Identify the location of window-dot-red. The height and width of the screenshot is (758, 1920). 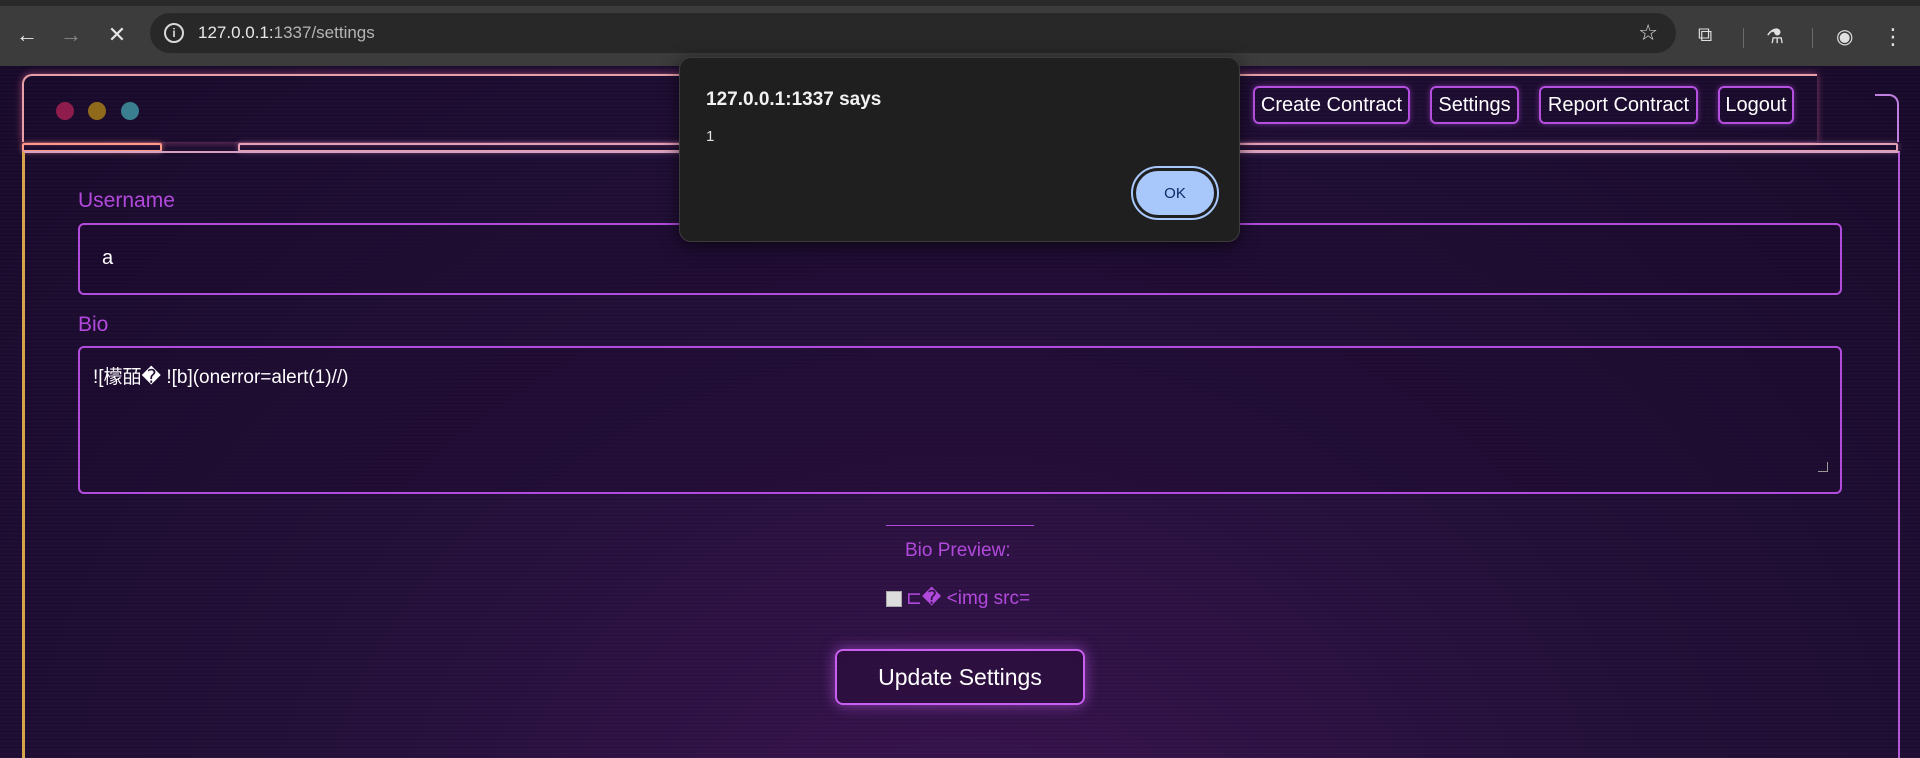
(65, 111).